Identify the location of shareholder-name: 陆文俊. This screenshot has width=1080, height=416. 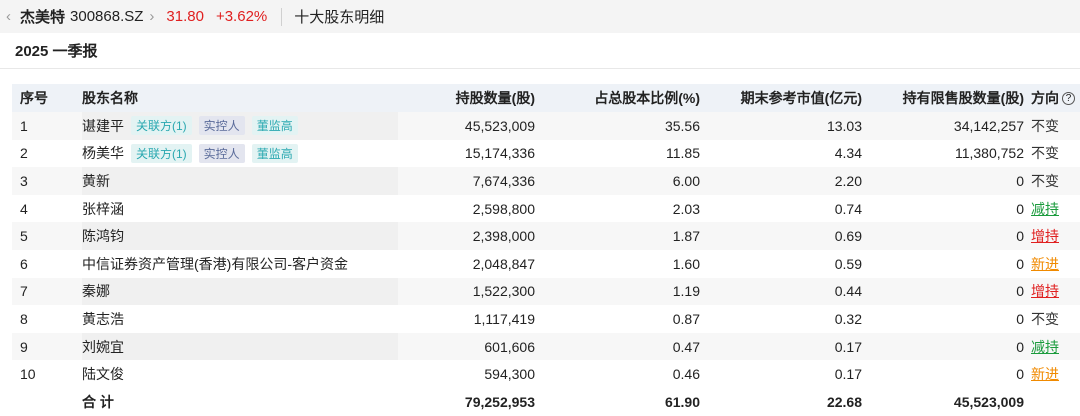
(103, 374).